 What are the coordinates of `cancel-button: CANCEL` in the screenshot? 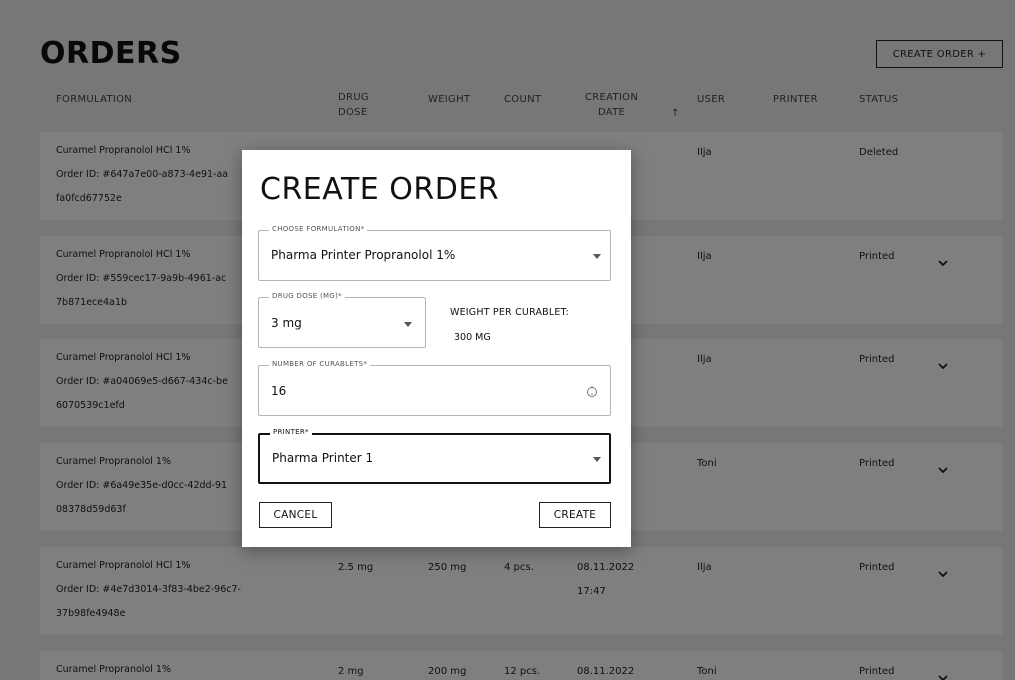 It's located at (295, 515).